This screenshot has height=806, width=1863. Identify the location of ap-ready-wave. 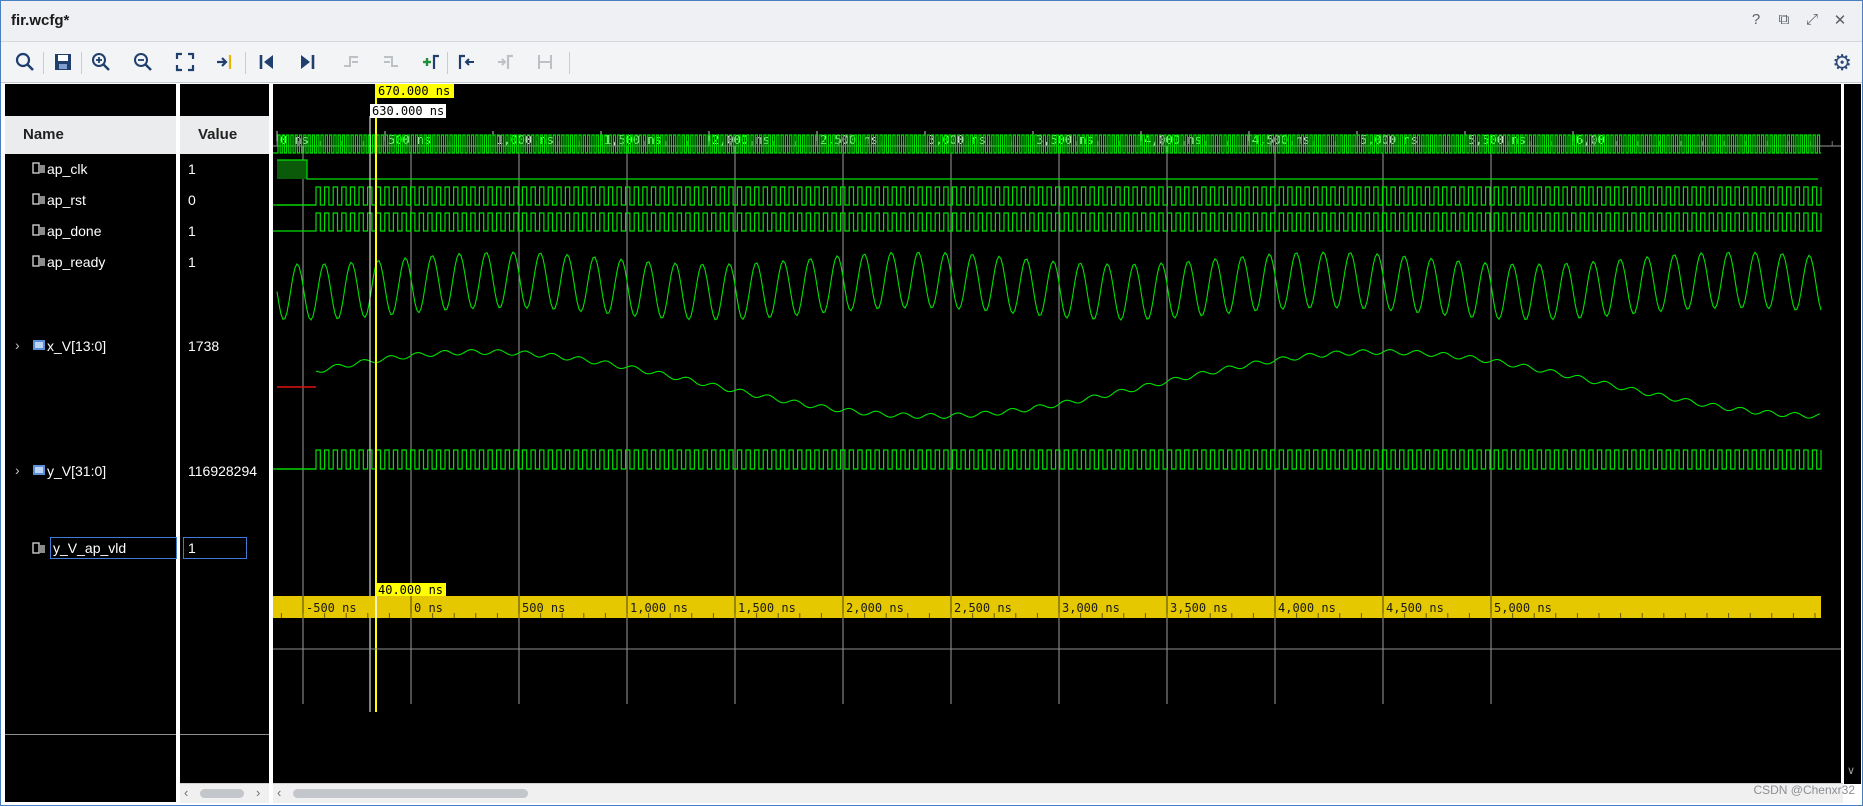
(1047, 222).